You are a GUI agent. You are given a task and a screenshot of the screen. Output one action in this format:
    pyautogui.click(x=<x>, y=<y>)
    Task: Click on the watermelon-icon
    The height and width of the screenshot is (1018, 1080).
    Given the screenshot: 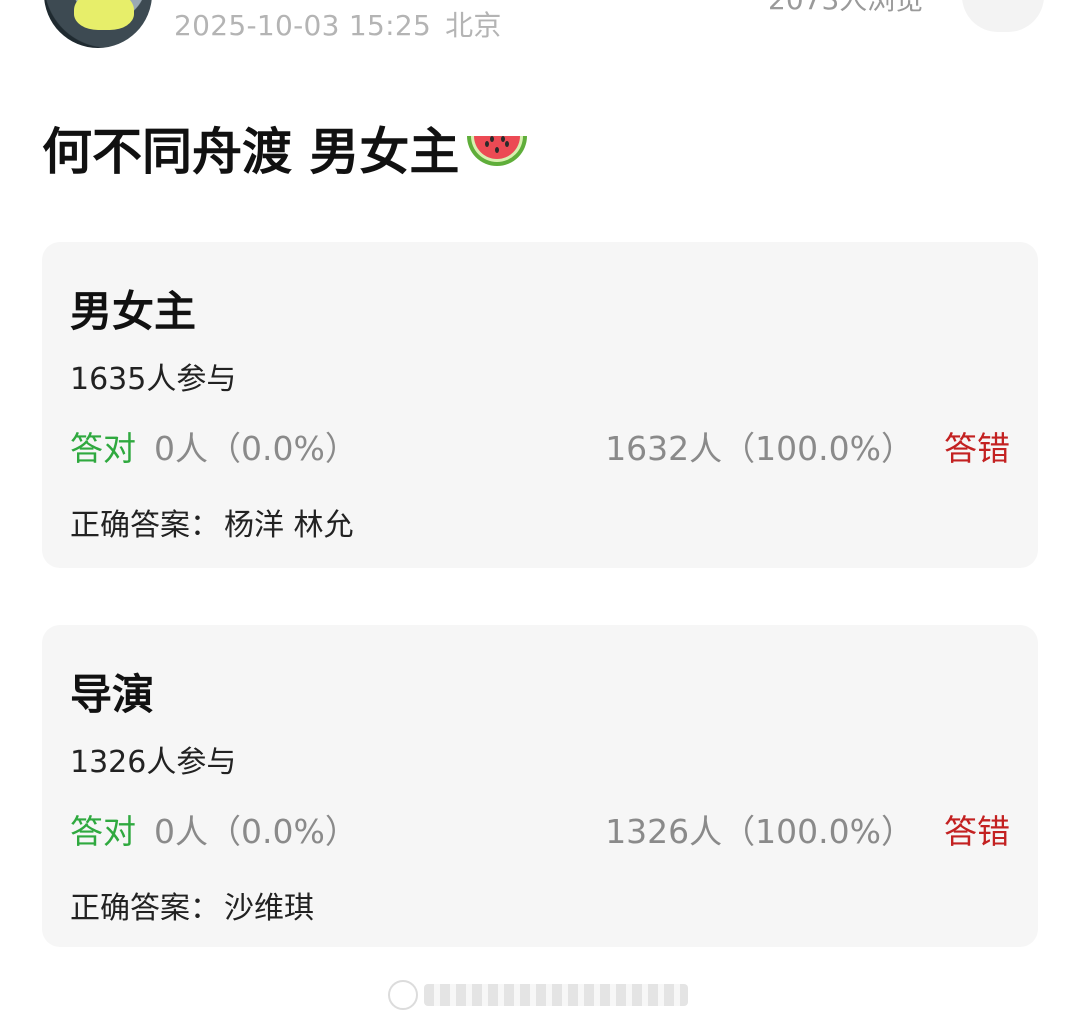 What is the action you would take?
    pyautogui.click(x=497, y=151)
    